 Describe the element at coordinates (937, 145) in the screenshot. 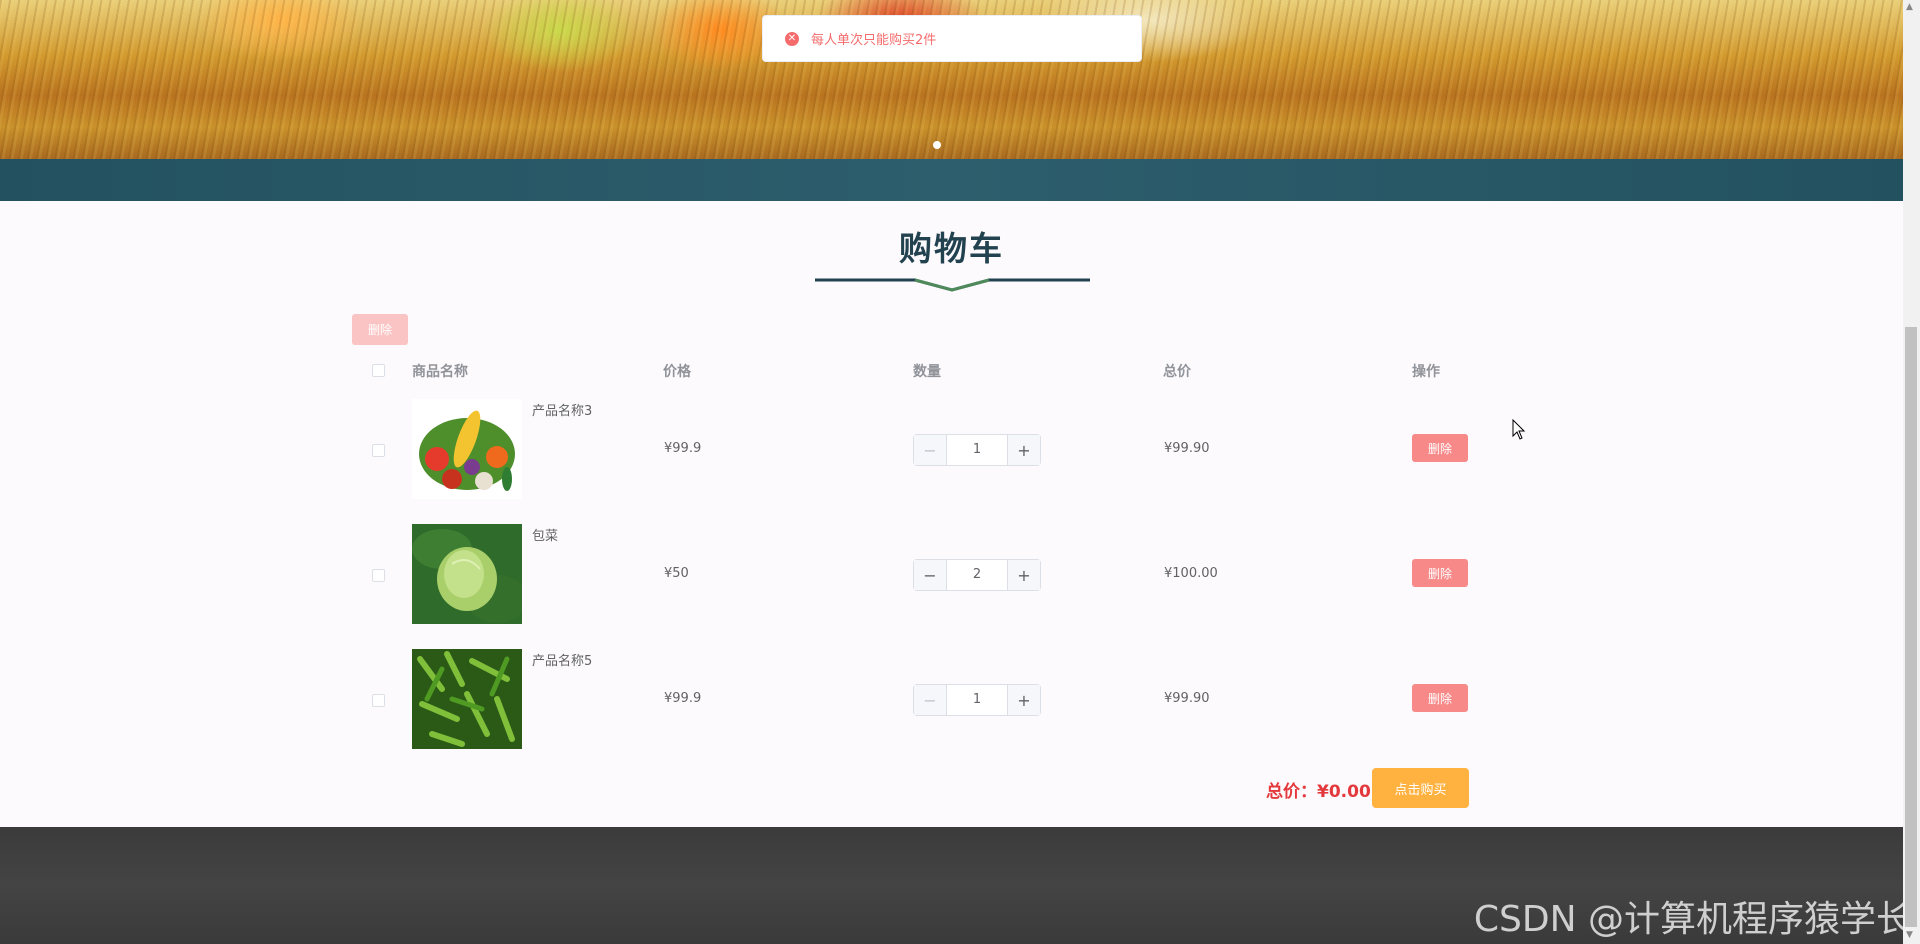

I see `carousel-indicator` at that location.